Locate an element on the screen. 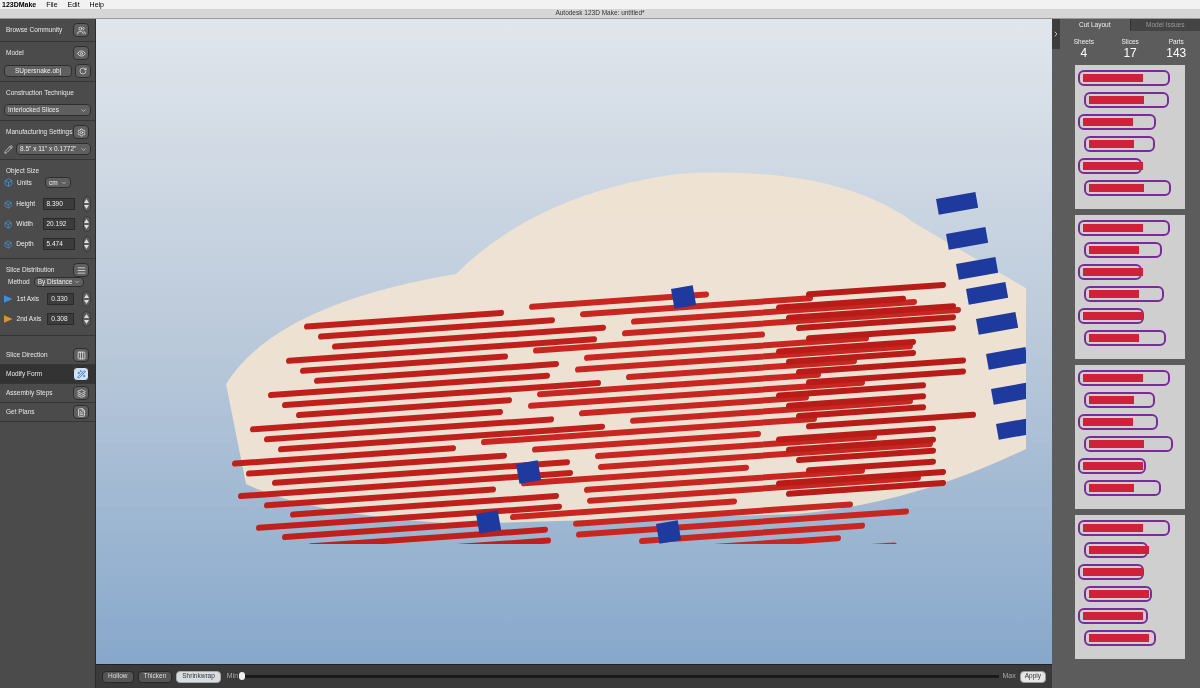  chevron-icon is located at coordinates (1056, 34).